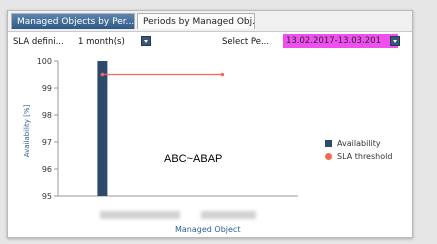 This screenshot has width=437, height=244. I want to click on legend-label-availability: Availability, so click(359, 143).